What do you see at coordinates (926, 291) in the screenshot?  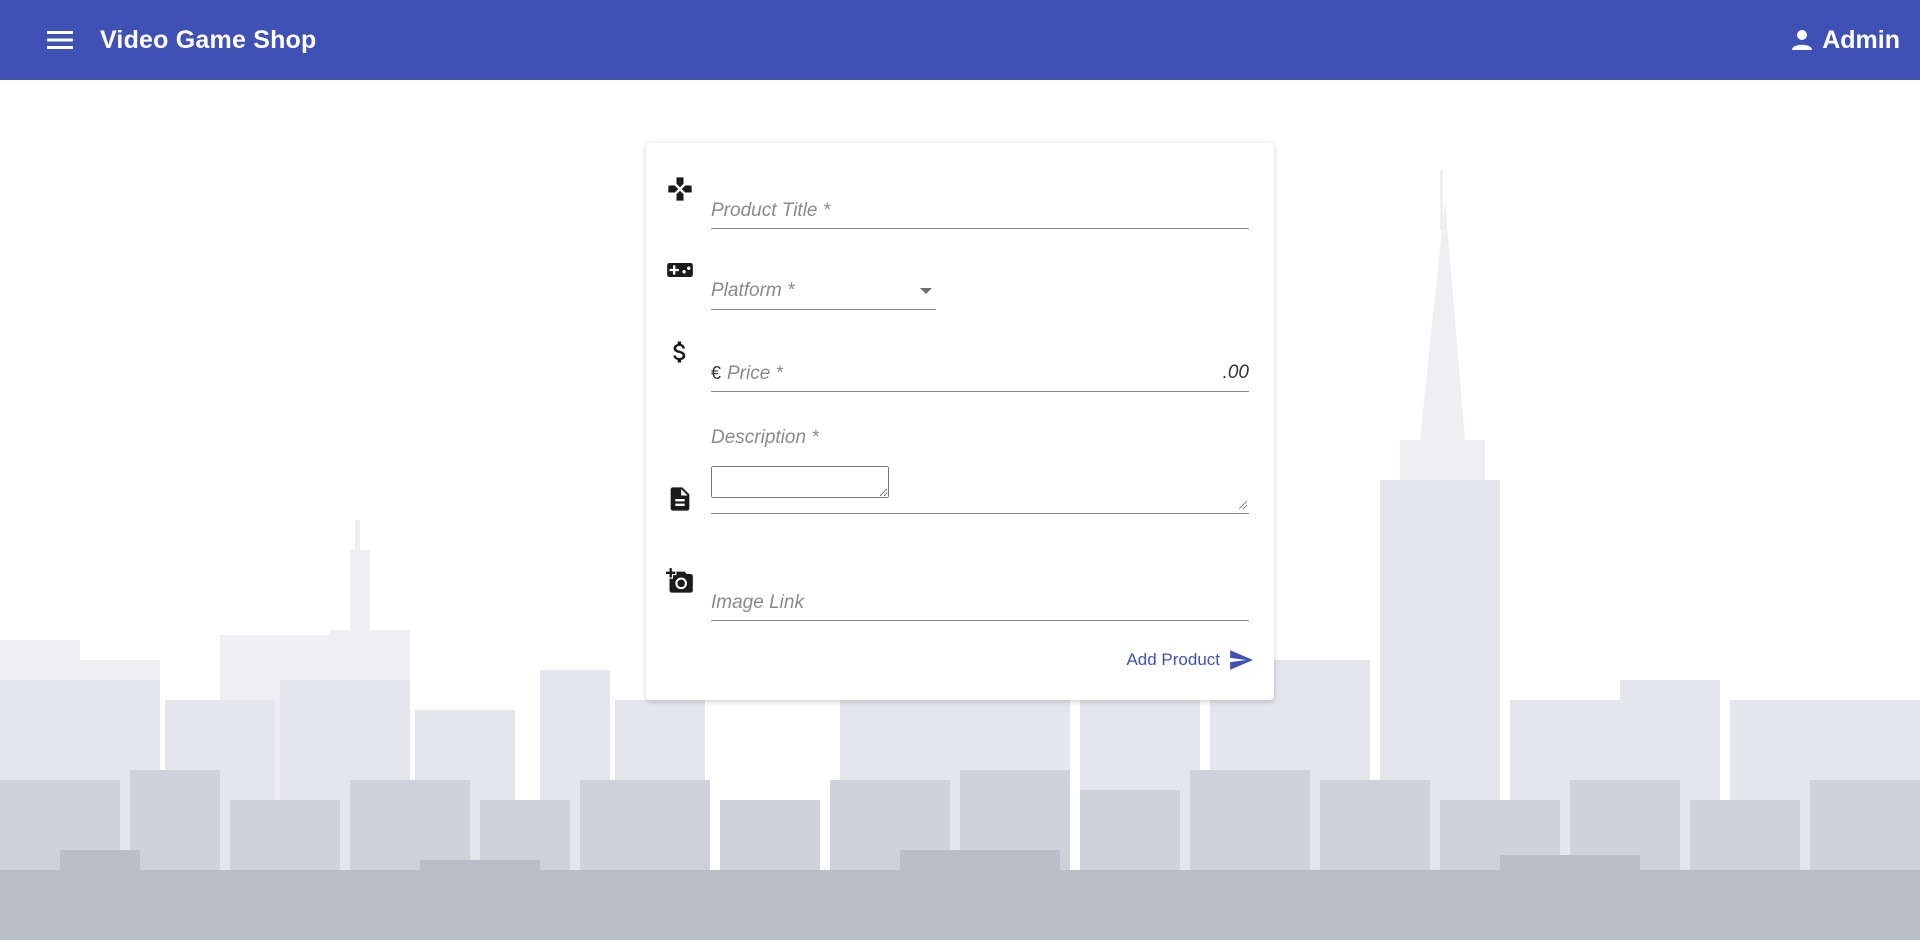 I see `chevron-down-icon` at bounding box center [926, 291].